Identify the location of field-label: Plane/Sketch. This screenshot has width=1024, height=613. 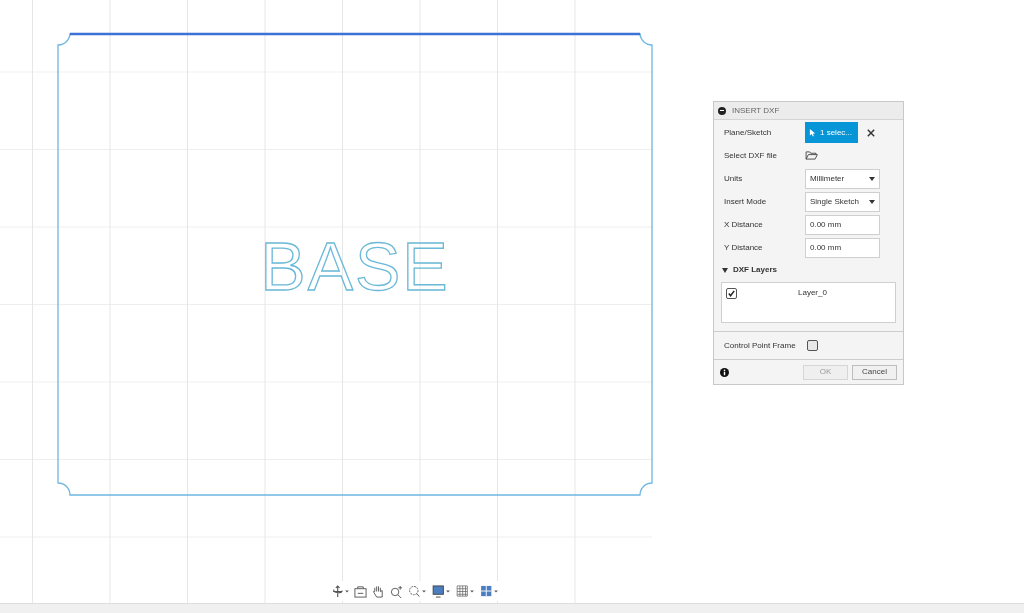
(748, 132).